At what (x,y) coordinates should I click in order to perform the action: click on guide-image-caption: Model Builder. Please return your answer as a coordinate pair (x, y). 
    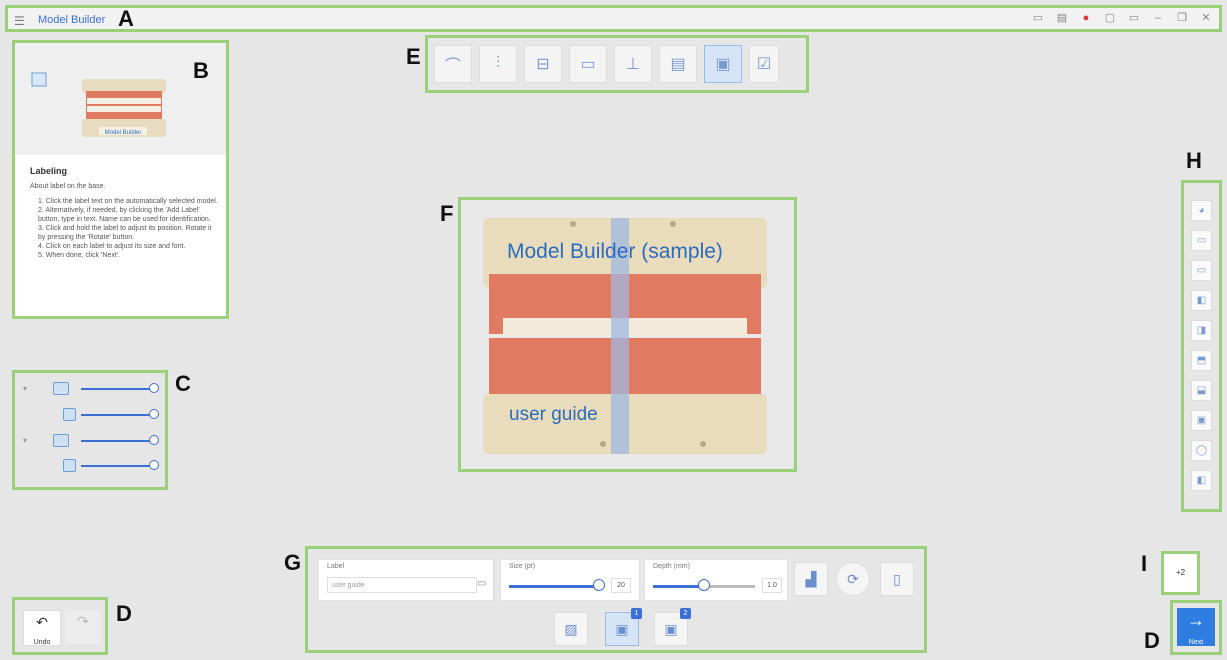
    Looking at the image, I should click on (123, 133).